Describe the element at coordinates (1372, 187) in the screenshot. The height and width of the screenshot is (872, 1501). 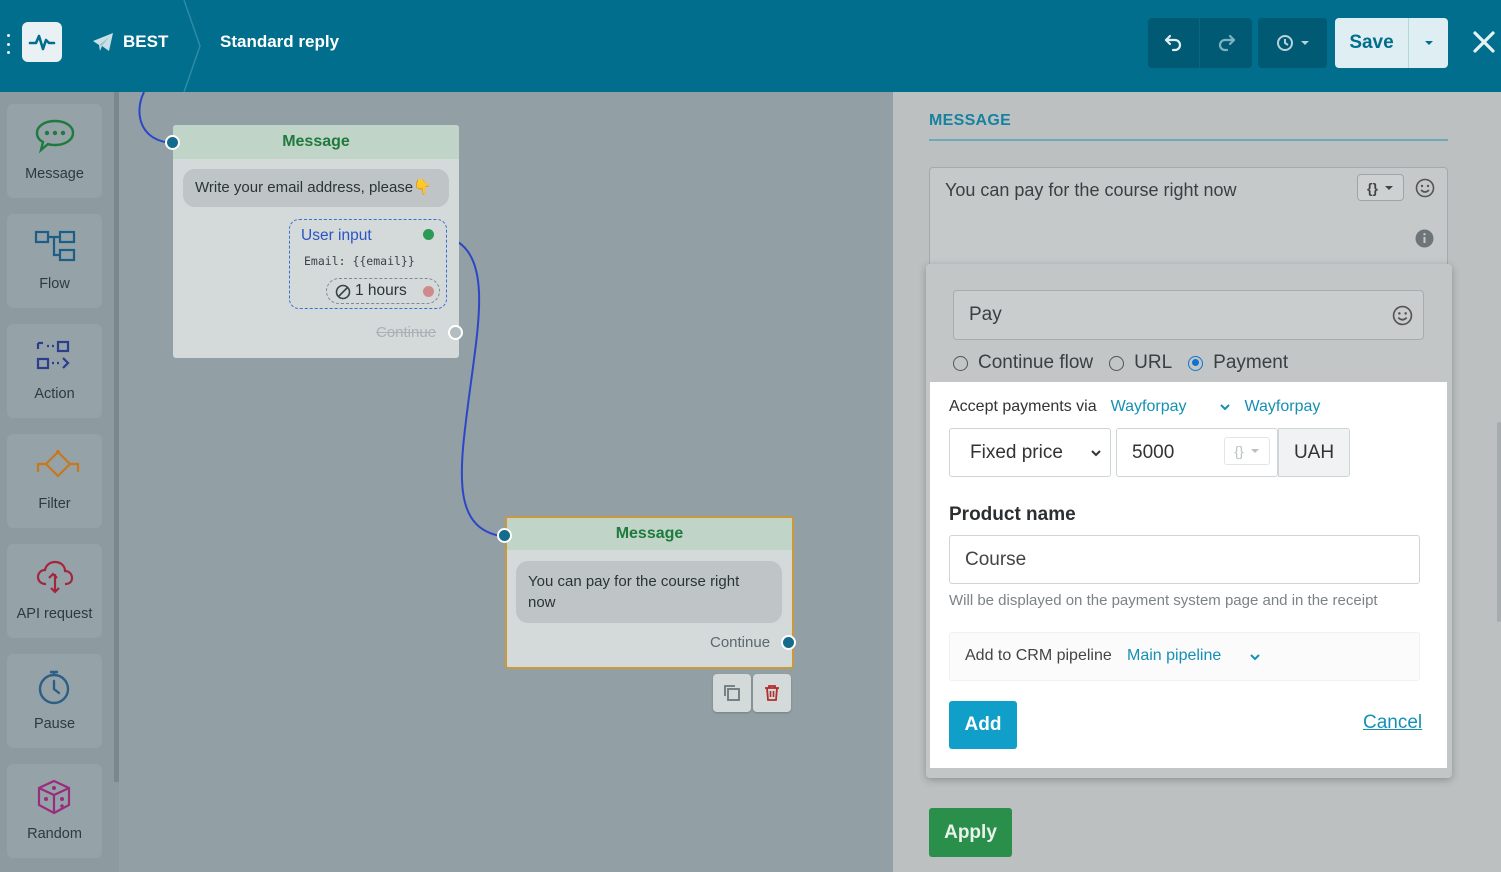
I see `variable-braces-icon: {}` at that location.